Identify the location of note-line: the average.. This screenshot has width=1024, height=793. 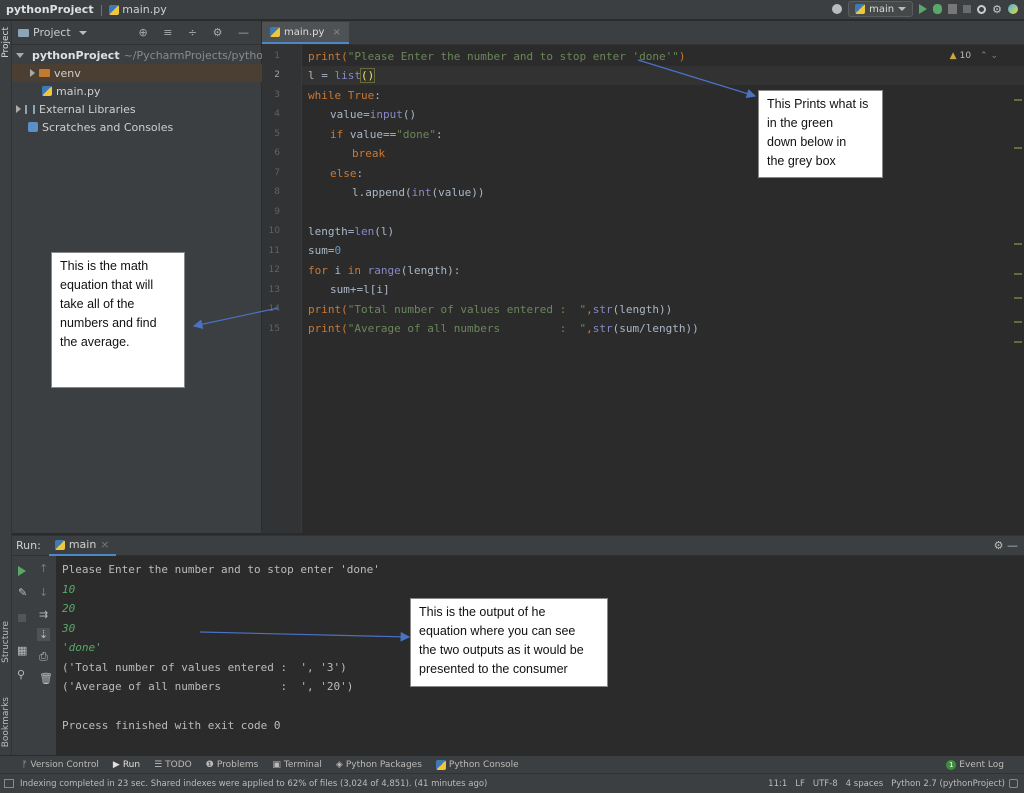
(95, 342).